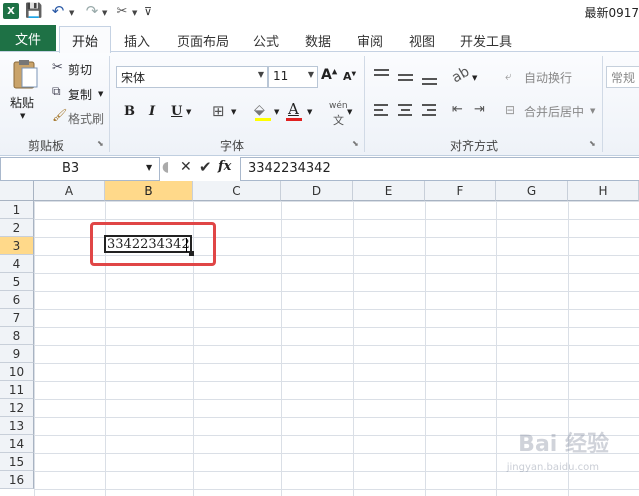 This screenshot has height=496, width=639. Describe the element at coordinates (266, 40) in the screenshot. I see `tab-formulas: 公式` at that location.